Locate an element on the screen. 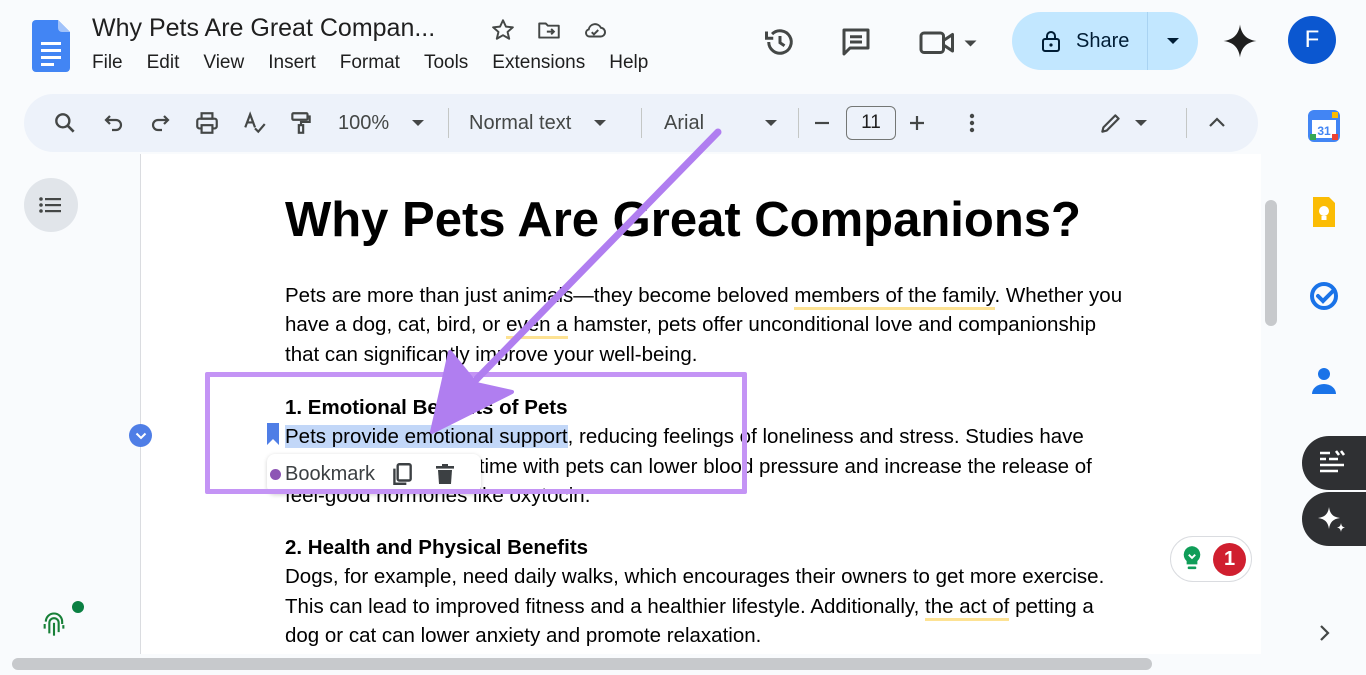 This screenshot has width=1366, height=675. document-heading: Why Pets Are Great Companions? is located at coordinates (683, 220).